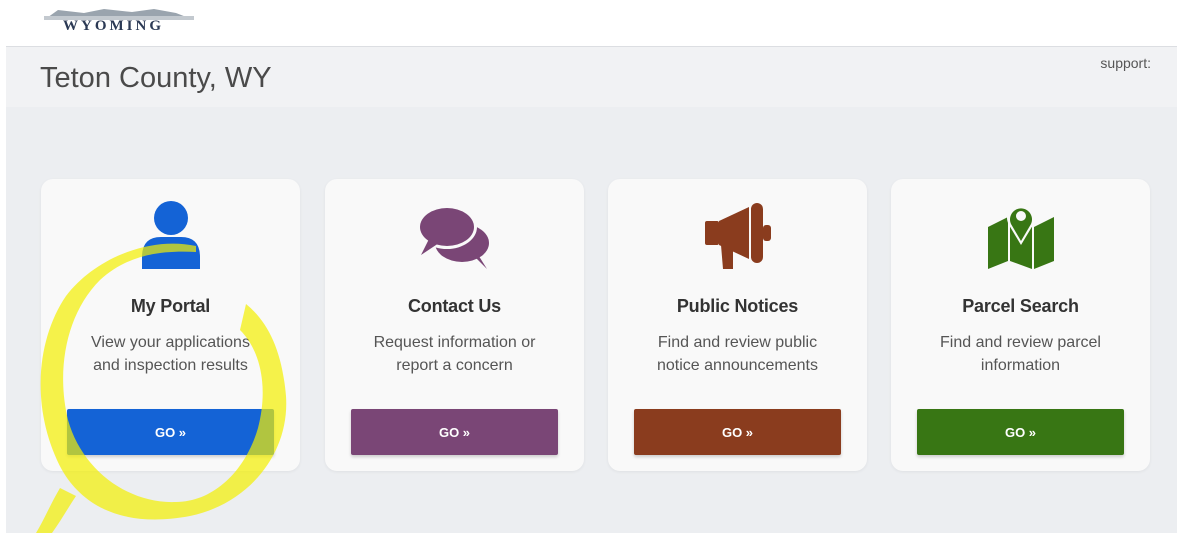 The height and width of the screenshot is (533, 1177). Describe the element at coordinates (591, 77) in the screenshot. I see `site-header: Teton County, WY support:` at that location.